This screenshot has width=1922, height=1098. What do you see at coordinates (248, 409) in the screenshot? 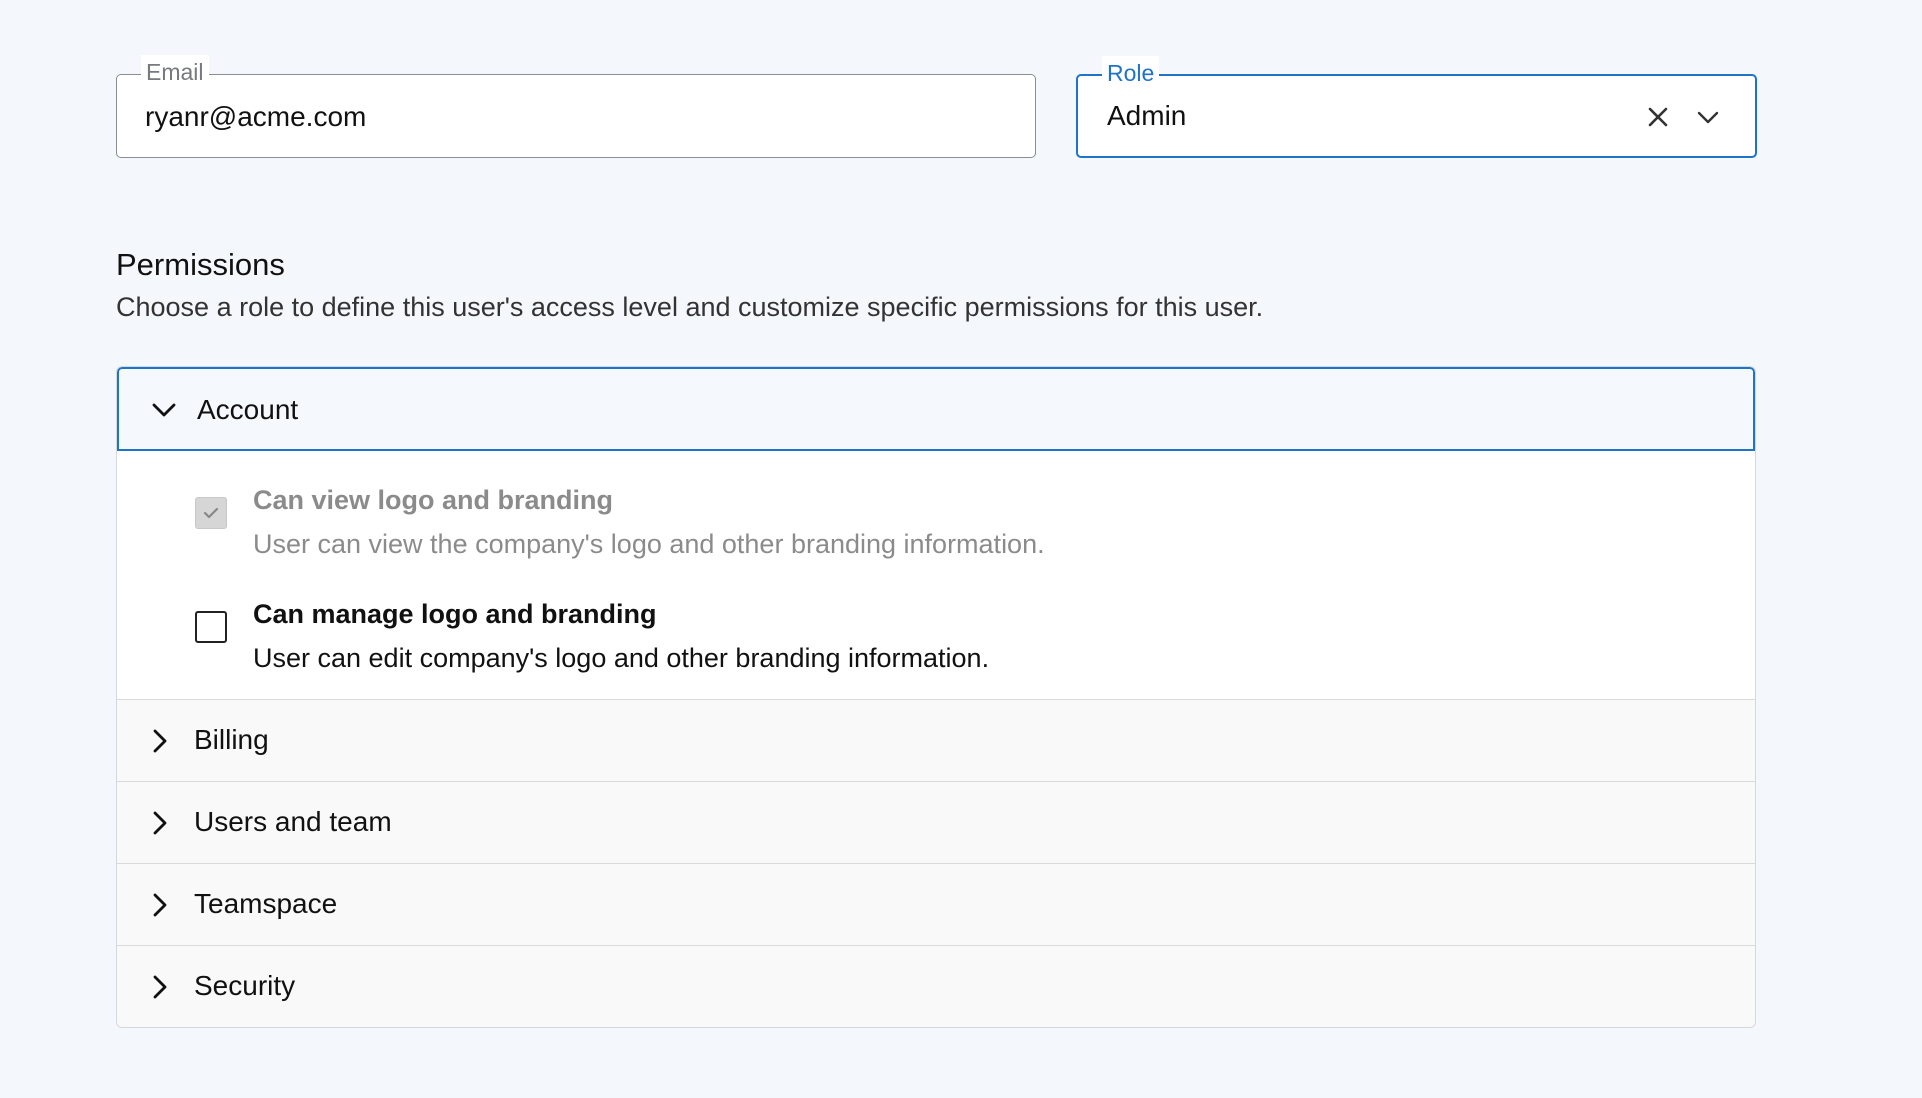
I see `accordion-header-label: Account` at bounding box center [248, 409].